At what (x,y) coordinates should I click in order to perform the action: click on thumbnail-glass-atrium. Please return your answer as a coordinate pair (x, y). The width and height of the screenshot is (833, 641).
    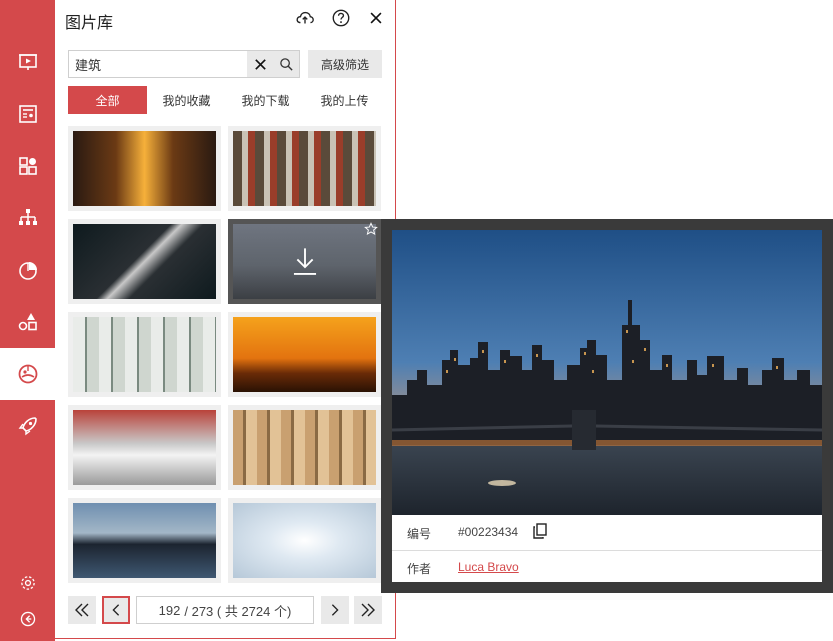
    Looking at the image, I should click on (144, 354).